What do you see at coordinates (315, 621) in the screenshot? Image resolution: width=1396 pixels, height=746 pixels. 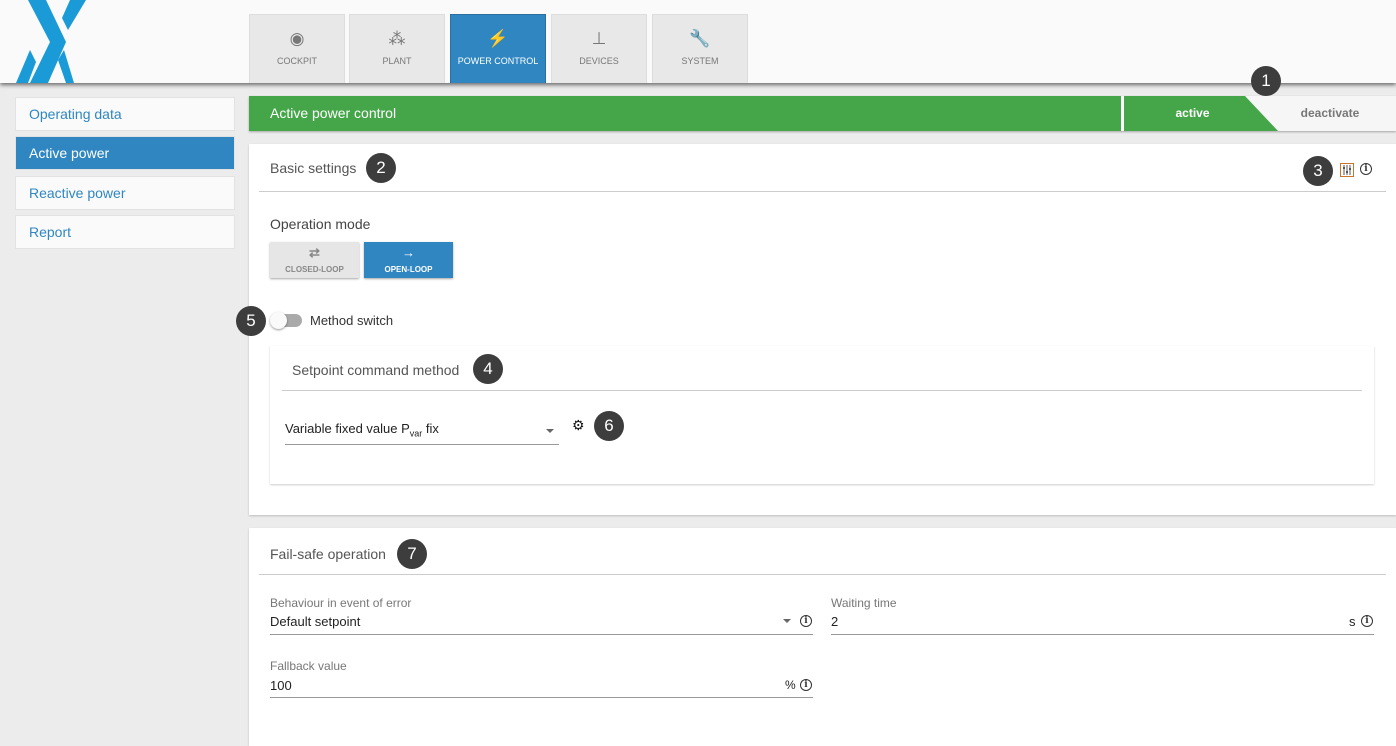 I see `behaviour-select: Default setpoint` at bounding box center [315, 621].